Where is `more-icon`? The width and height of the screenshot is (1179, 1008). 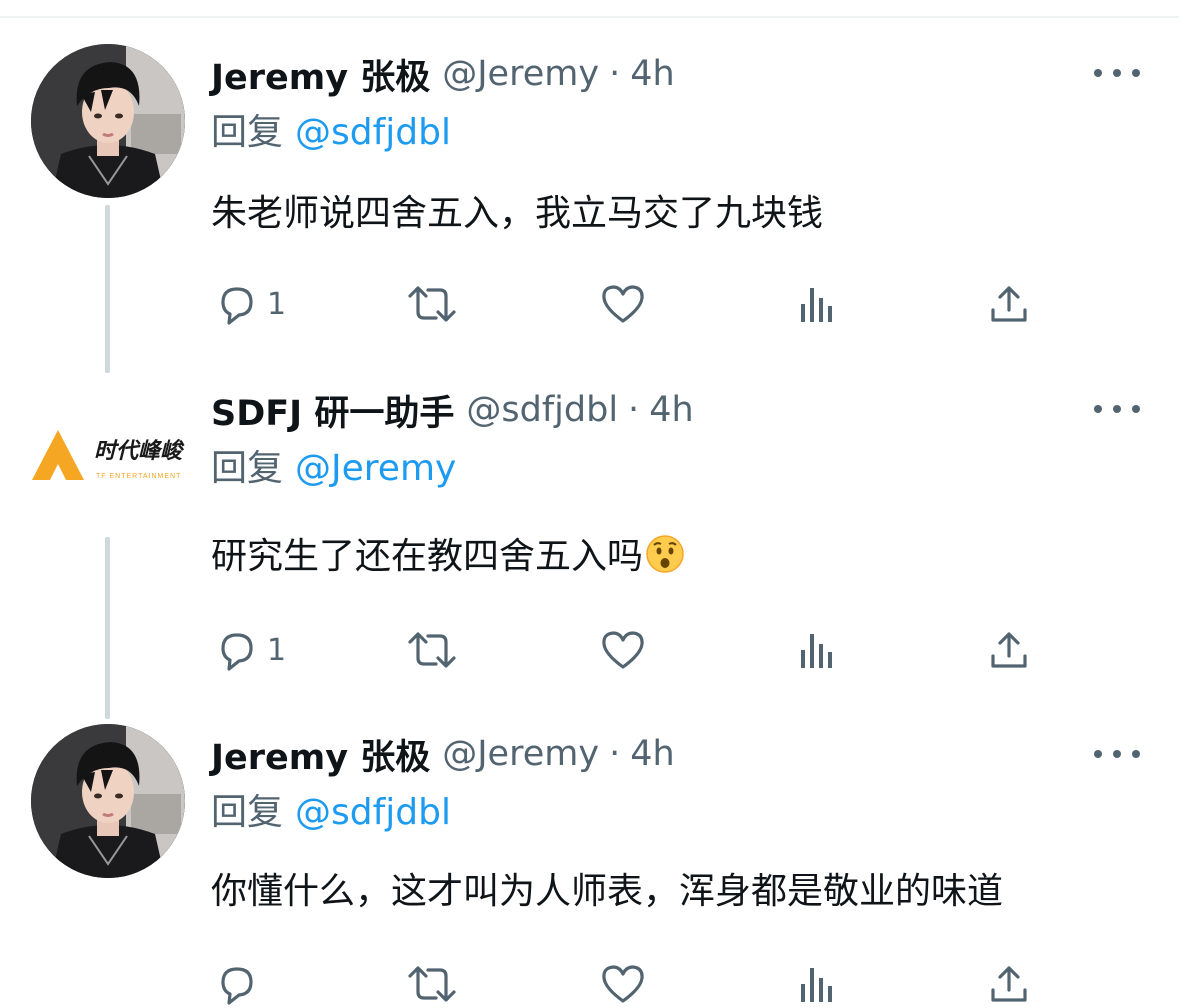
more-icon is located at coordinates (1117, 754).